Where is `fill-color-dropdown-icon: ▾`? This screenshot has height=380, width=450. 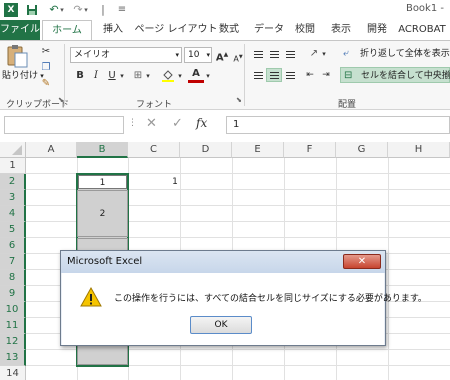
fill-color-dropdown-icon: ▾ is located at coordinates (180, 76).